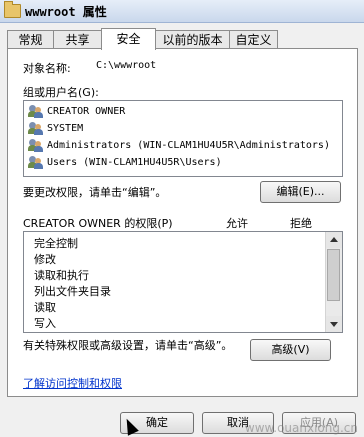 This screenshot has width=364, height=437. What do you see at coordinates (45, 259) in the screenshot?
I see `permission-row: 修改` at bounding box center [45, 259].